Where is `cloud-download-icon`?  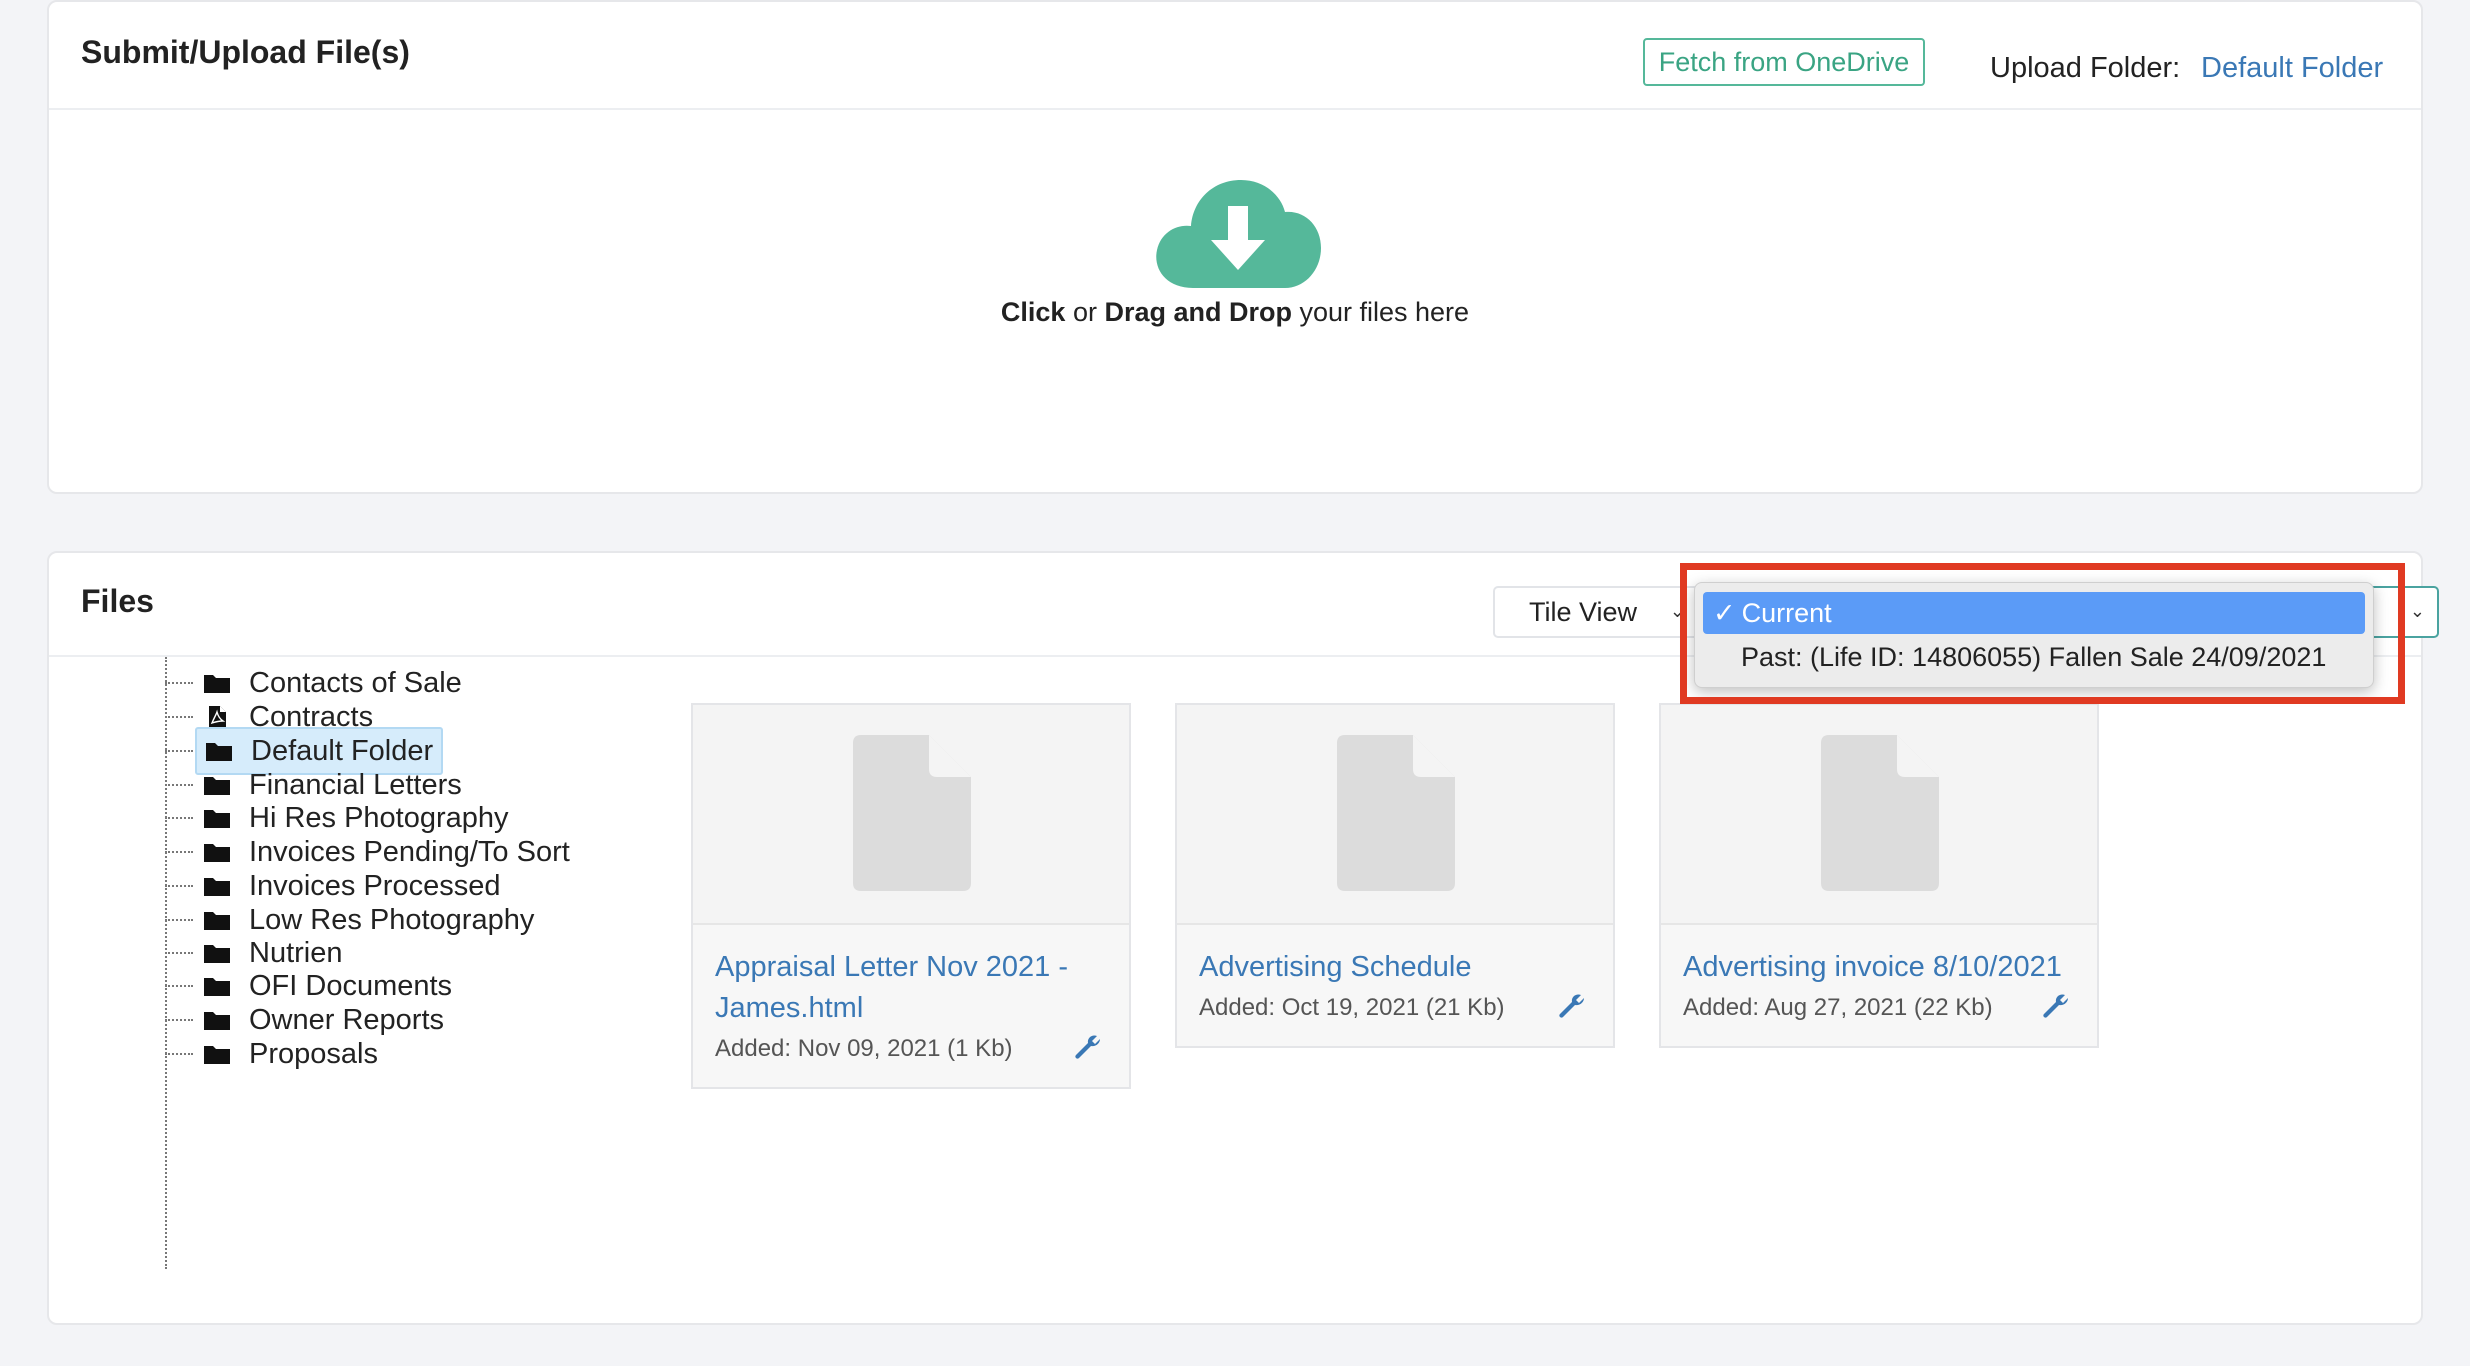 cloud-download-icon is located at coordinates (1238, 234).